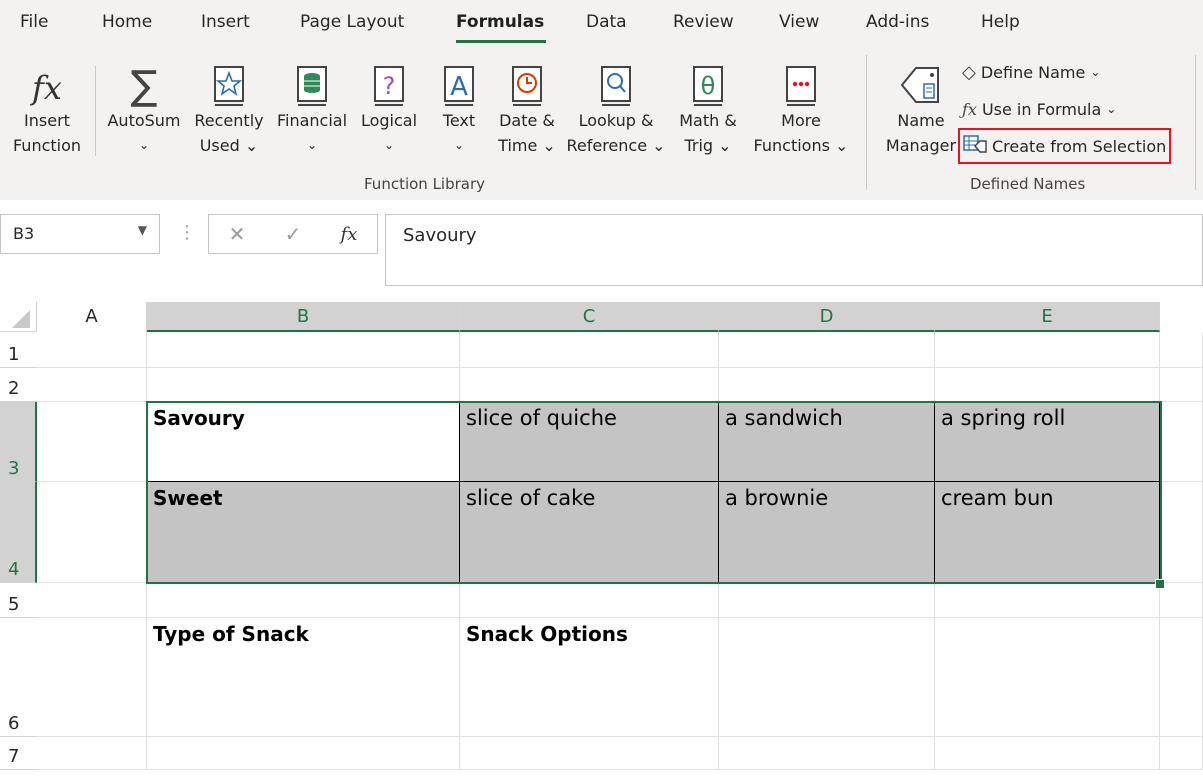  I want to click on use-in-formula-button: ƒx Use in Formula ⌄, so click(1039, 109).